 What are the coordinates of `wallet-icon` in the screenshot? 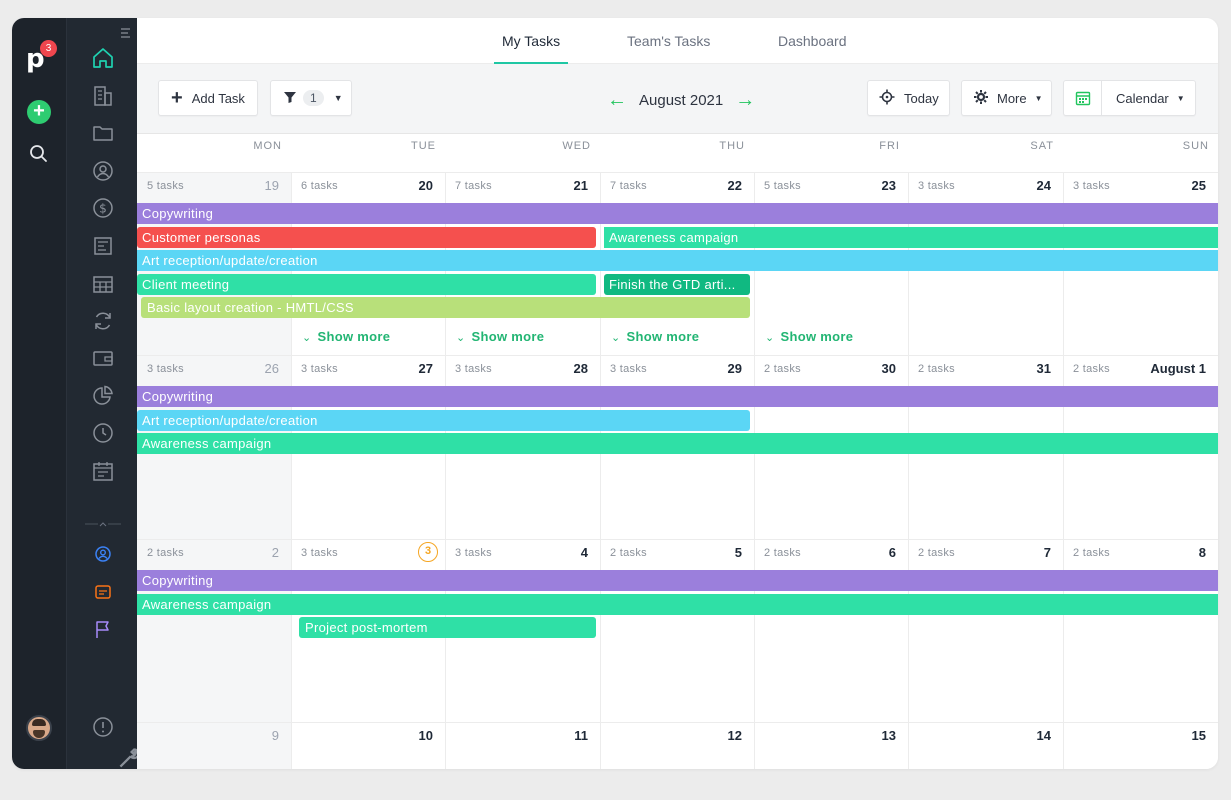 It's located at (103, 358).